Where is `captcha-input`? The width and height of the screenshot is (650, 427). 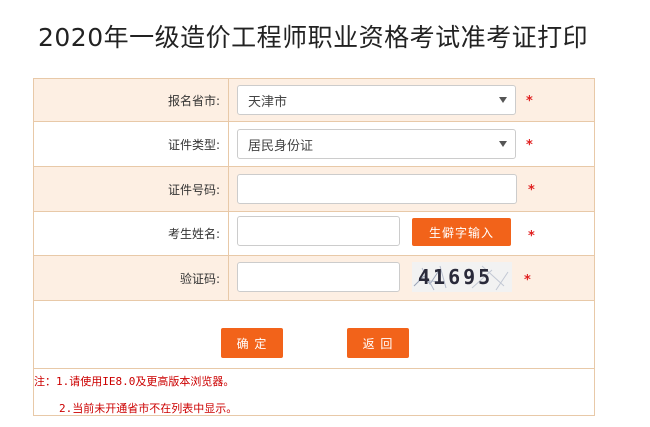 captcha-input is located at coordinates (318, 277).